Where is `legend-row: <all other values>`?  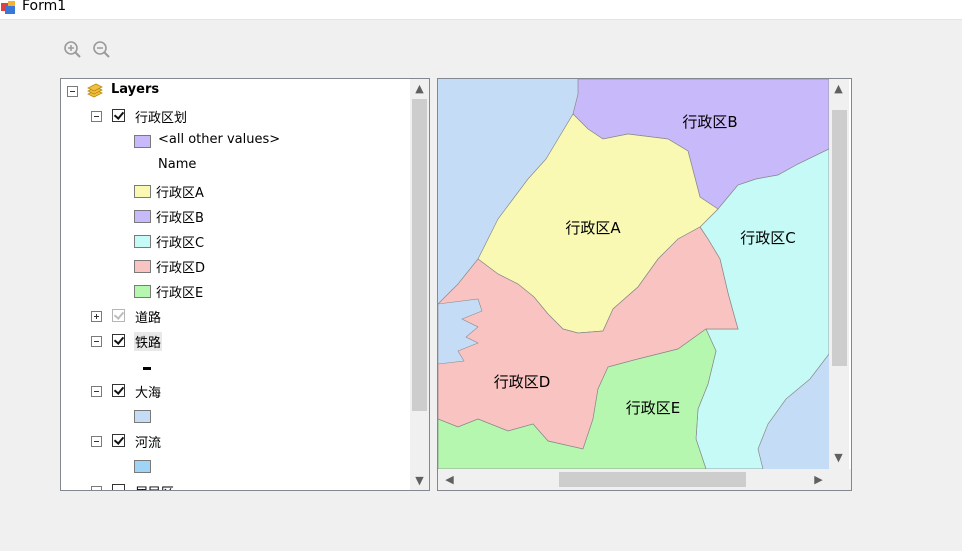
legend-row: <all other values> is located at coordinates (234, 141).